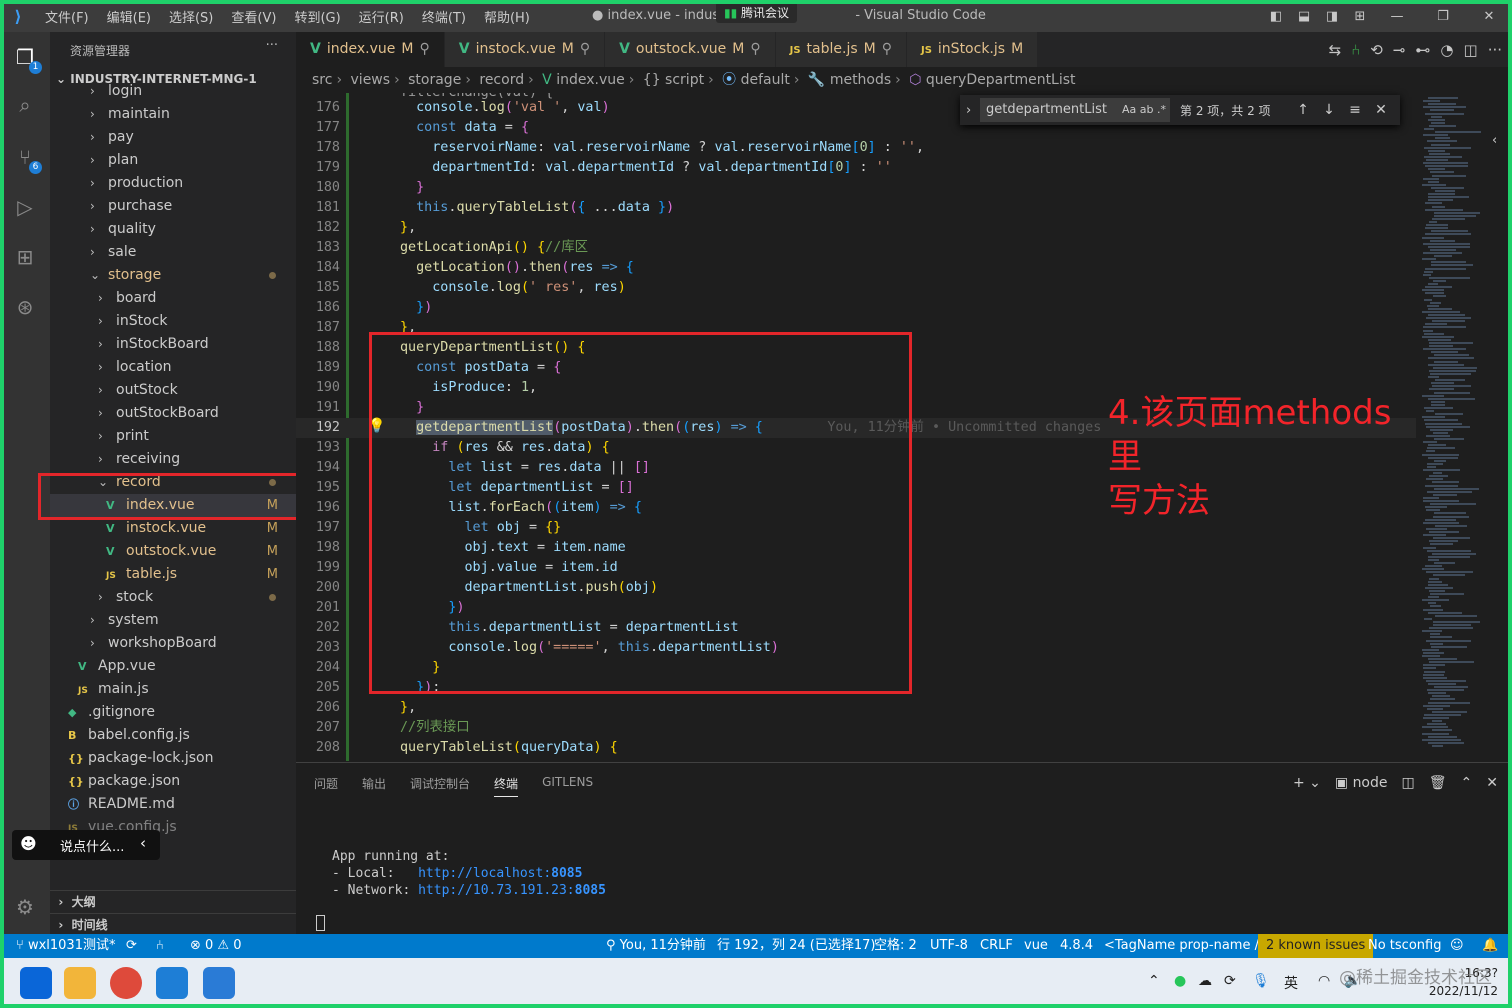  What do you see at coordinates (1261, 981) in the screenshot?
I see `mic-tray-icon: 🎙` at bounding box center [1261, 981].